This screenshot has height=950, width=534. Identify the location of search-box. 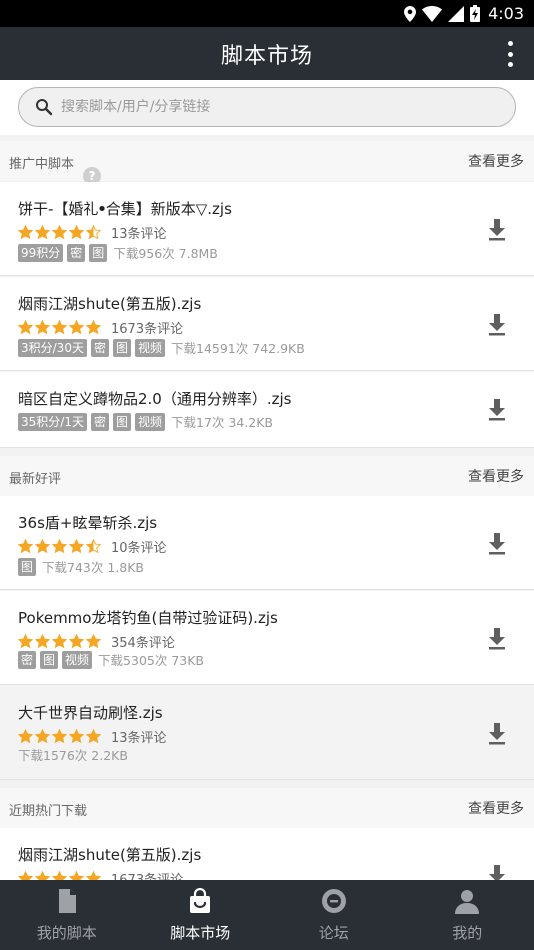
(267, 107).